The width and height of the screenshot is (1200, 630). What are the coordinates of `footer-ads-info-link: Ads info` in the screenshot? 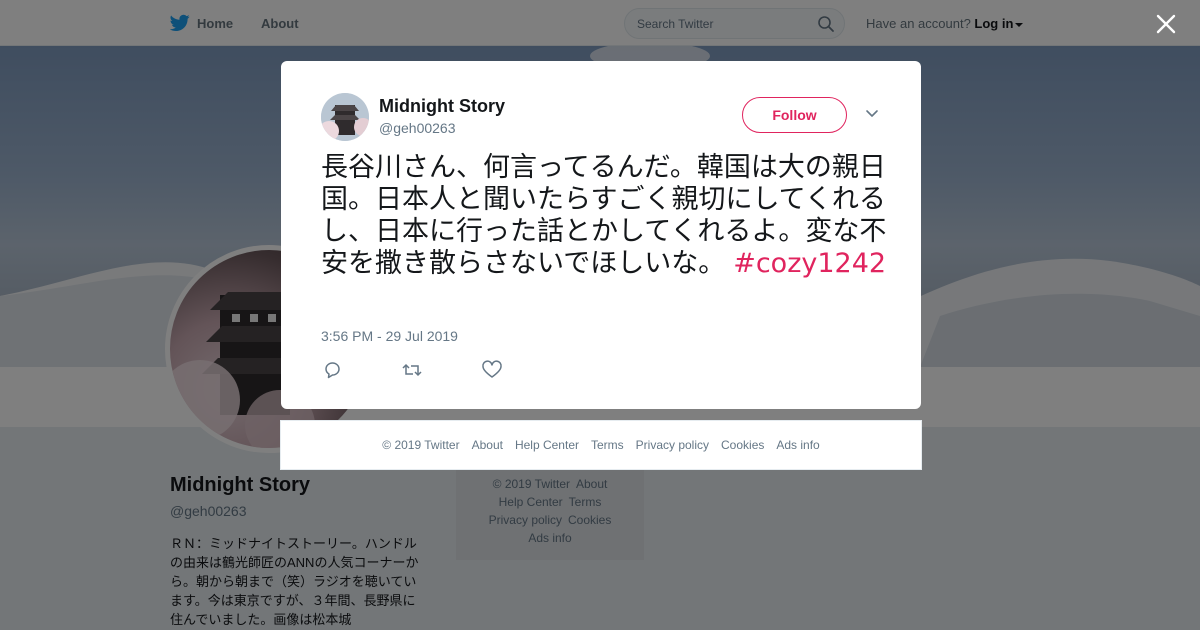 It's located at (797, 445).